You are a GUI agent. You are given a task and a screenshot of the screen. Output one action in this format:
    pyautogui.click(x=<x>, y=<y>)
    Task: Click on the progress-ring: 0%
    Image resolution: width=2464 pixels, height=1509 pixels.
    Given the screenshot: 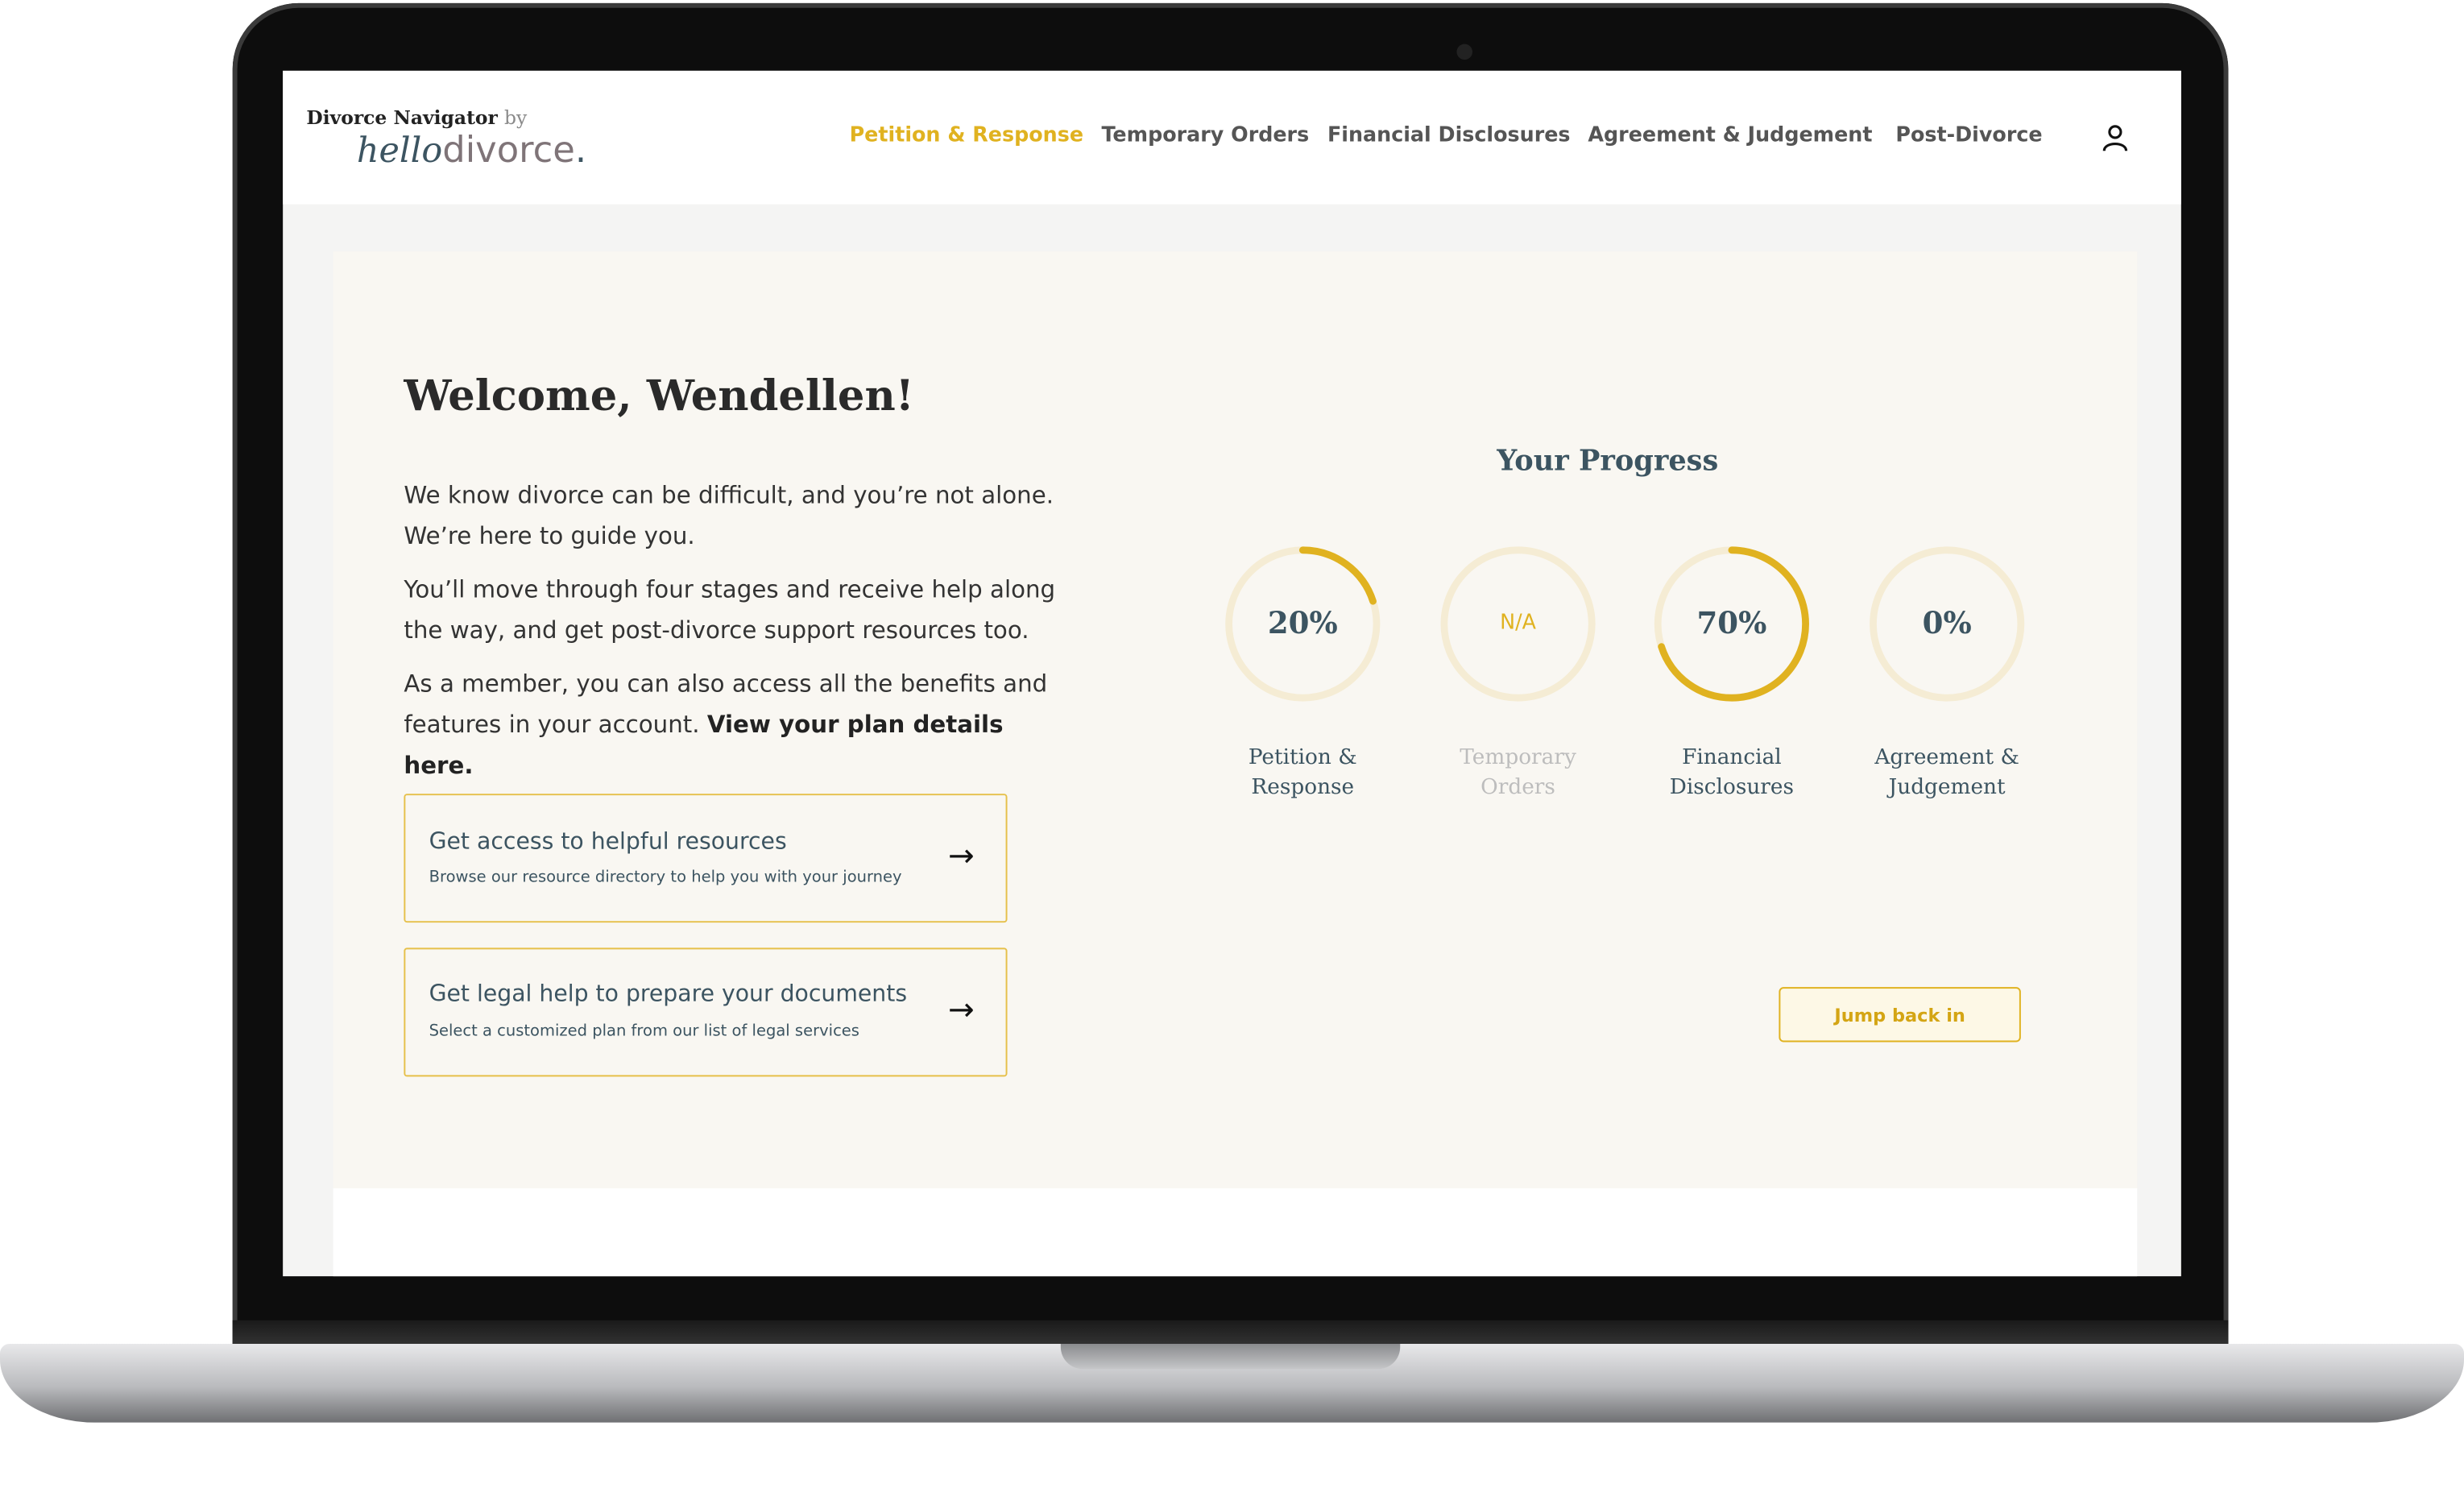 What is the action you would take?
    pyautogui.click(x=1947, y=624)
    